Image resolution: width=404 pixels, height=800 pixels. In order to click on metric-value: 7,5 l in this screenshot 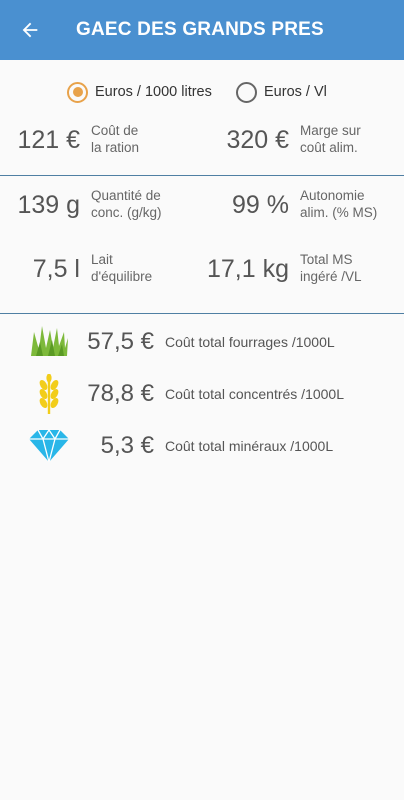, I will do `click(56, 269)`.